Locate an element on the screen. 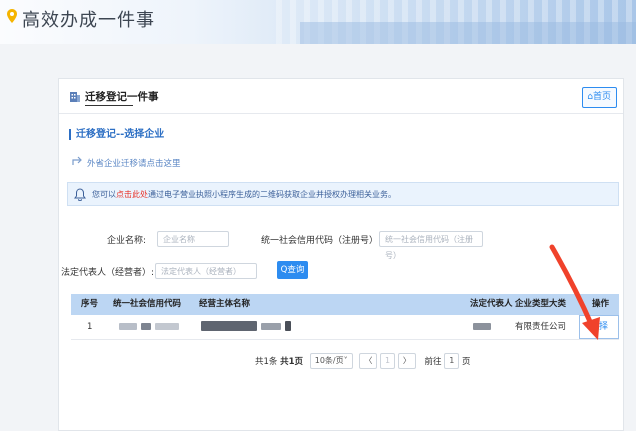 Image resolution: width=636 pixels, height=431 pixels. page-size-value: 10条/页 is located at coordinates (329, 360).